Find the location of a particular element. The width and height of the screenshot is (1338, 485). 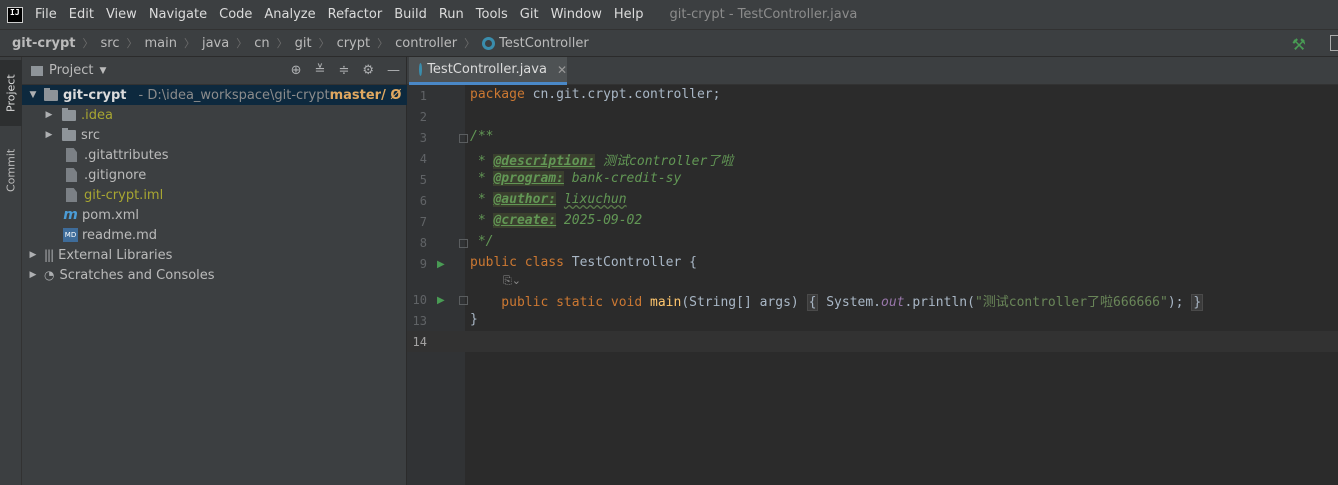

javadoc-close: */ is located at coordinates (482, 241).